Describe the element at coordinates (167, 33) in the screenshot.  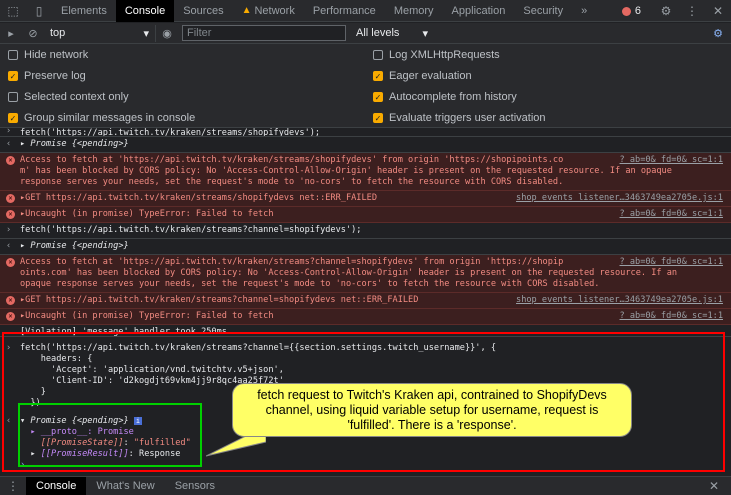
I see `eye-icon: ◉` at that location.